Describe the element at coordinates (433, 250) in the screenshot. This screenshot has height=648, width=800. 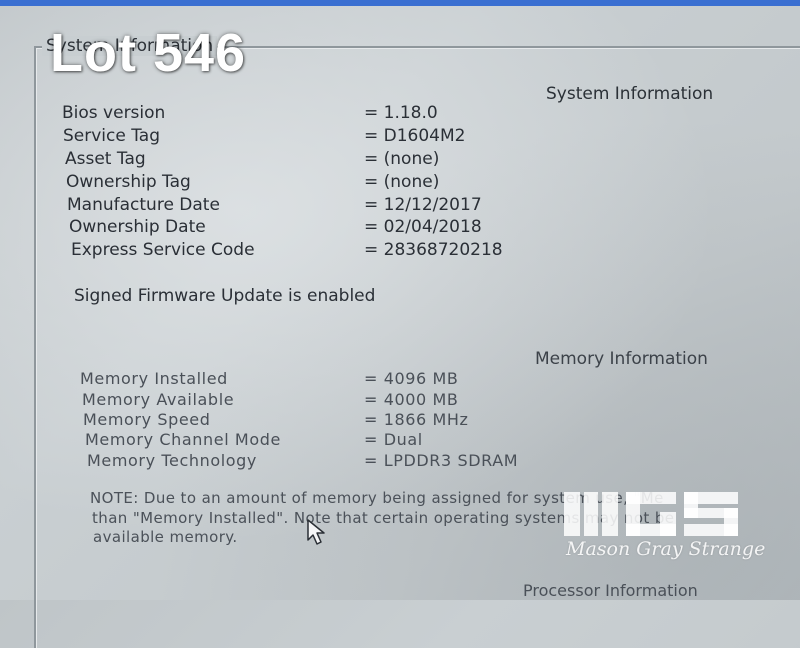
I see `row-value: = 28368720218` at that location.